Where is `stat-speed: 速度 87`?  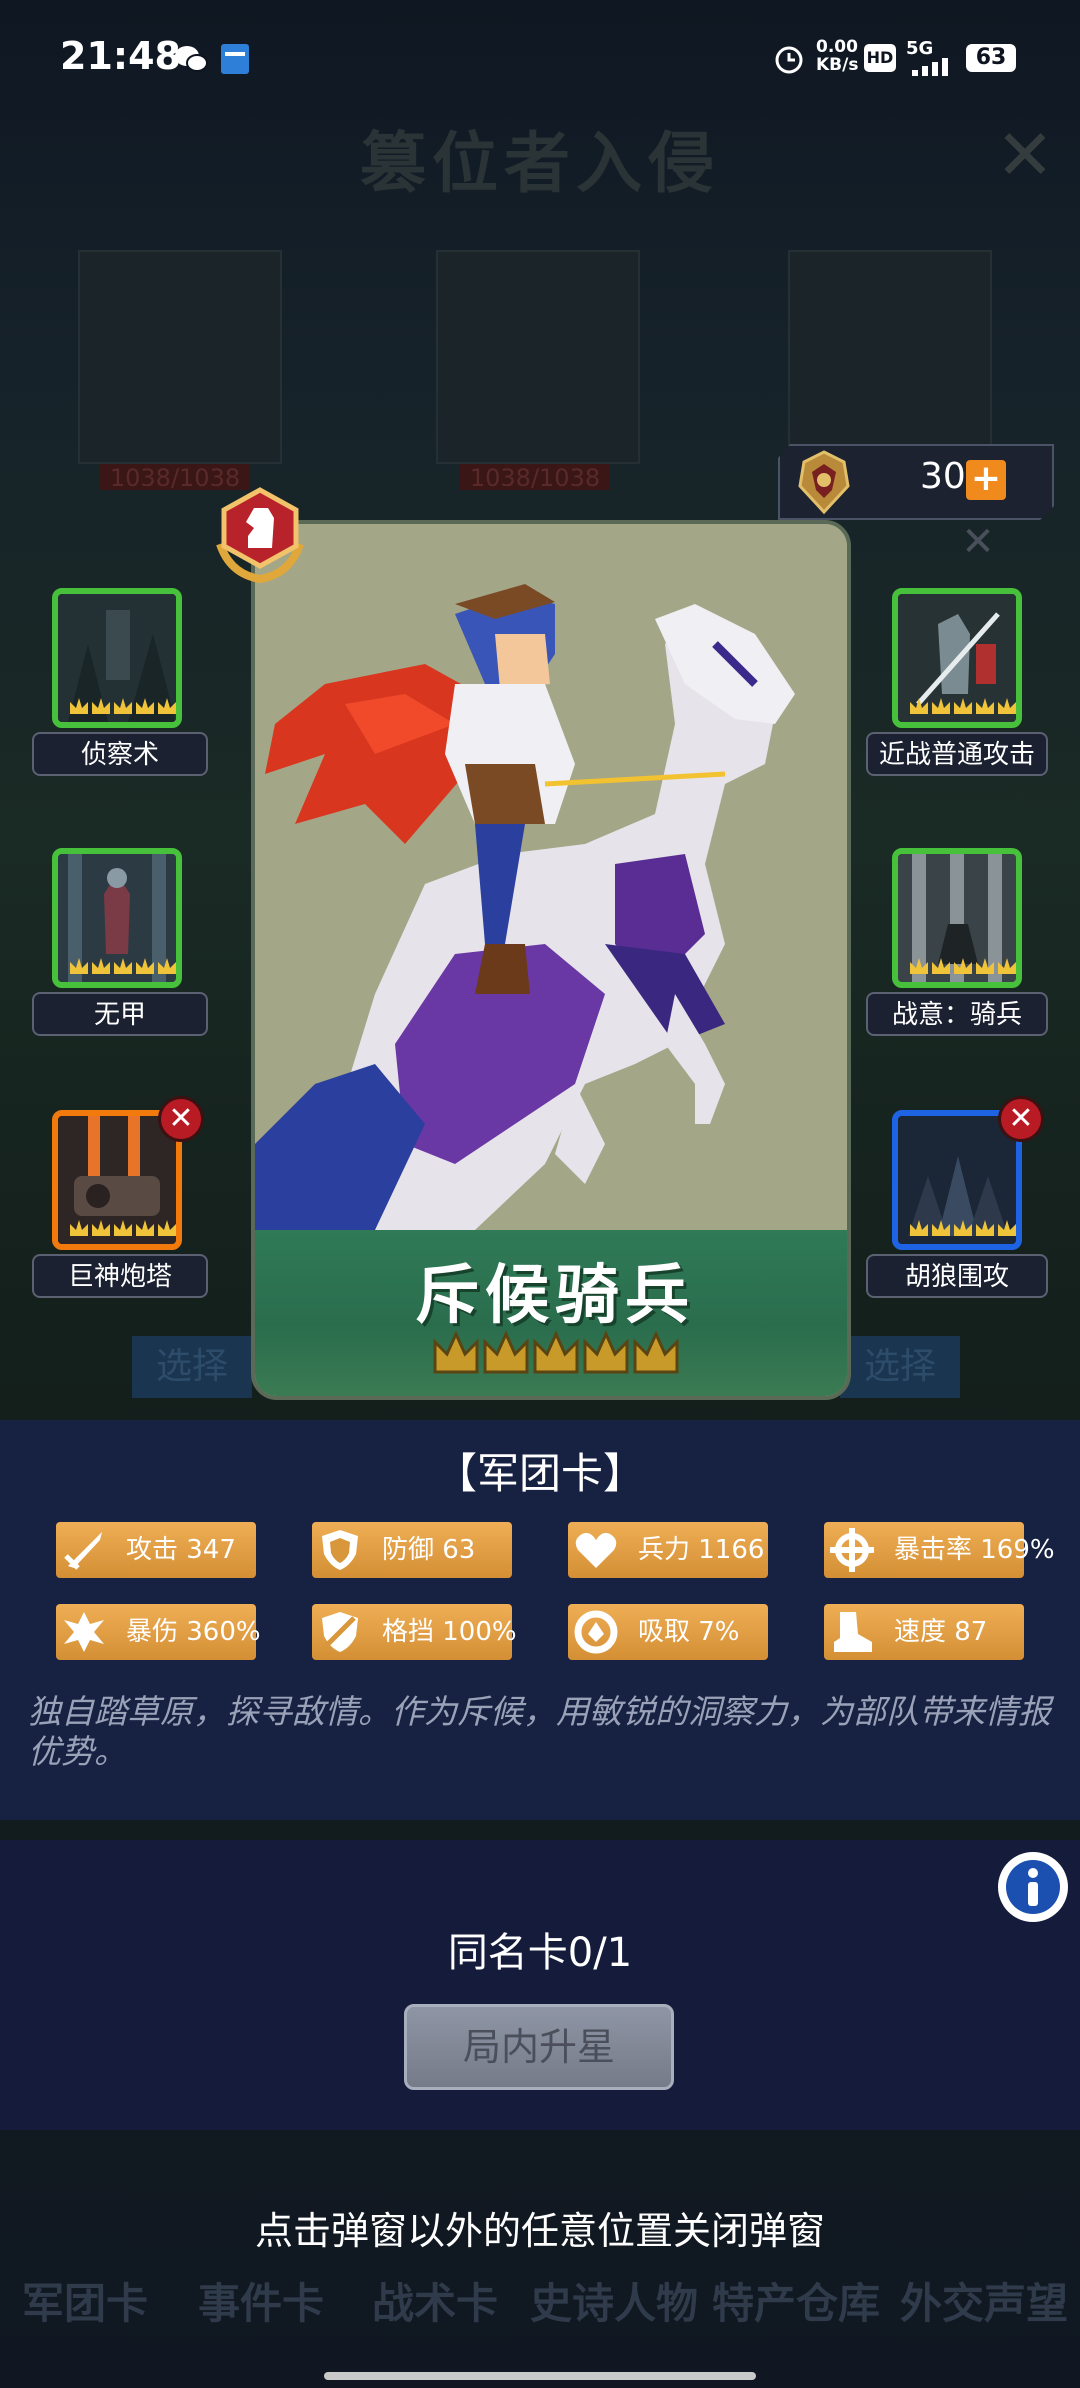 stat-speed: 速度 87 is located at coordinates (924, 1632).